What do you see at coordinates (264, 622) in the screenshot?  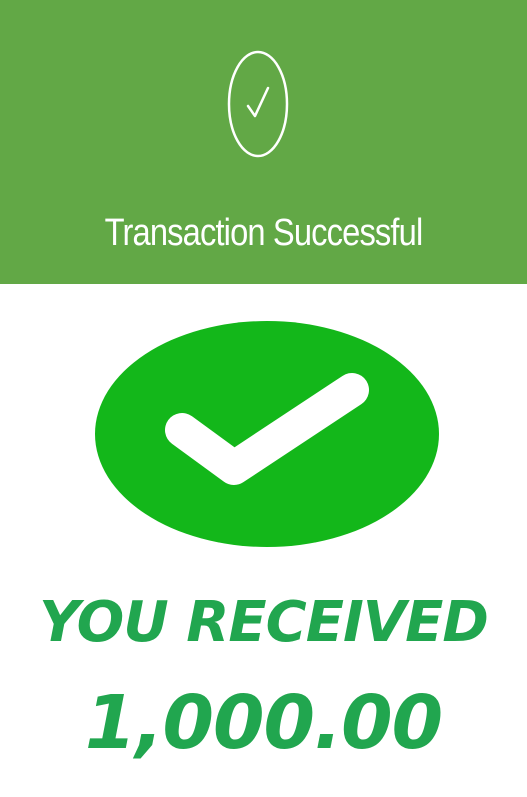 I see `received-heading: YOU RECEIVED` at bounding box center [264, 622].